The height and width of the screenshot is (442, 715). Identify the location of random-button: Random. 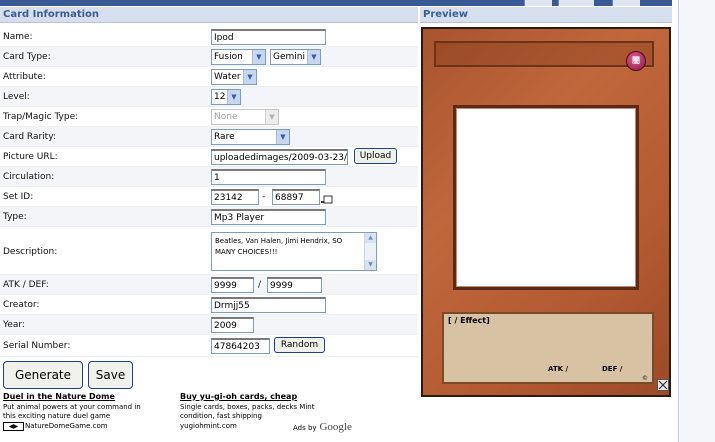
(299, 345).